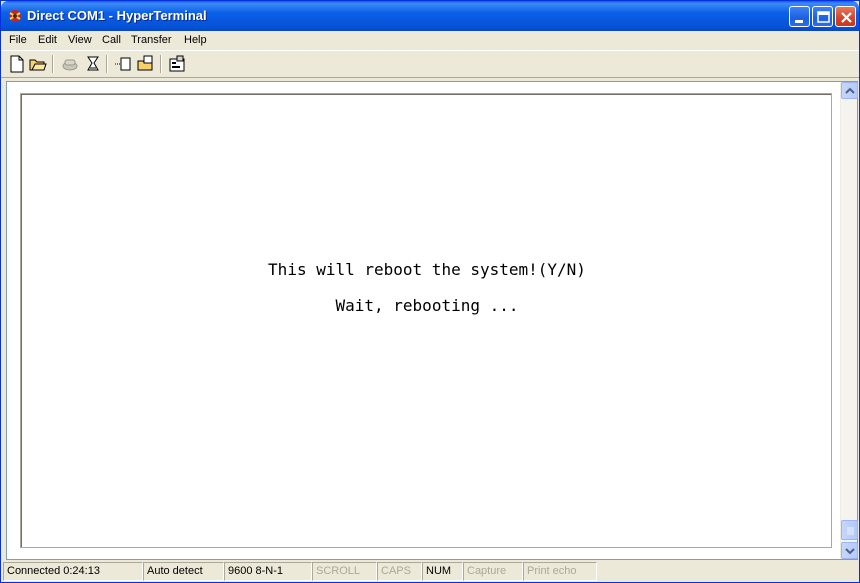  Describe the element at coordinates (430, 64) in the screenshot. I see `toolbar` at that location.